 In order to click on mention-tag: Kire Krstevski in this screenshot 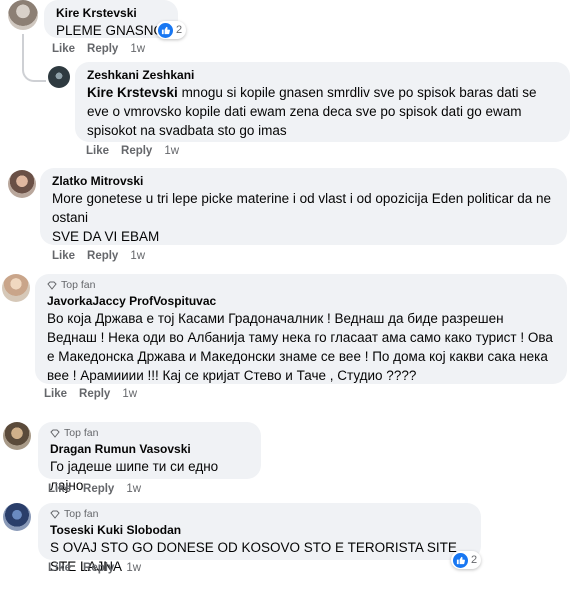, I will do `click(132, 92)`.